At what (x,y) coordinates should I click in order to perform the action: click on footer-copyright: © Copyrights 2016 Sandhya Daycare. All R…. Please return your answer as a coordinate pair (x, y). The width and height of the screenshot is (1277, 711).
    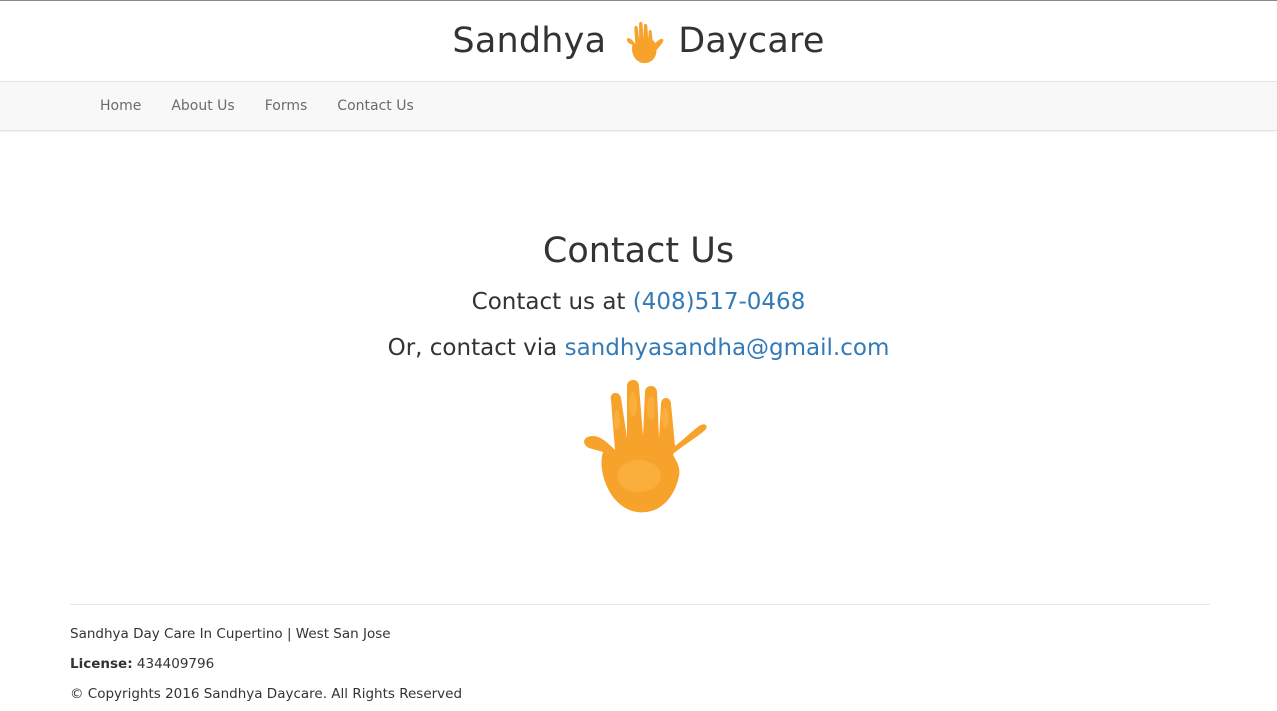
    Looking at the image, I should click on (266, 694).